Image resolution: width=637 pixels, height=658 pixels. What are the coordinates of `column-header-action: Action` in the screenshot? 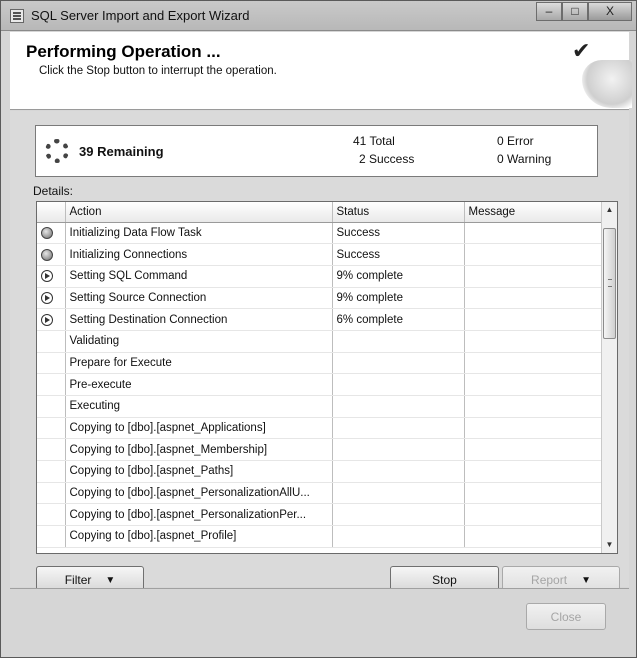 It's located at (199, 212).